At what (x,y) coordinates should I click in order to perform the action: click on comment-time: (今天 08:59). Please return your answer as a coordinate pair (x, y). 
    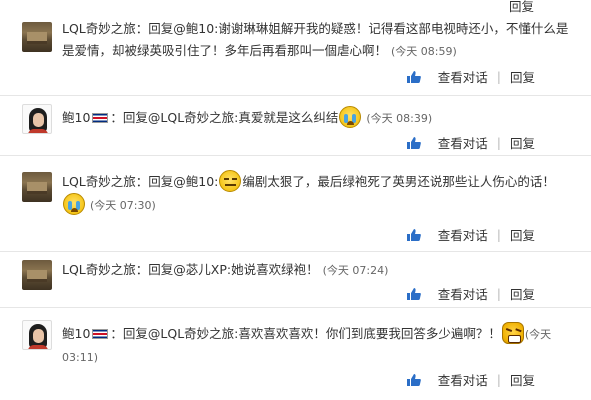
    Looking at the image, I should click on (424, 51).